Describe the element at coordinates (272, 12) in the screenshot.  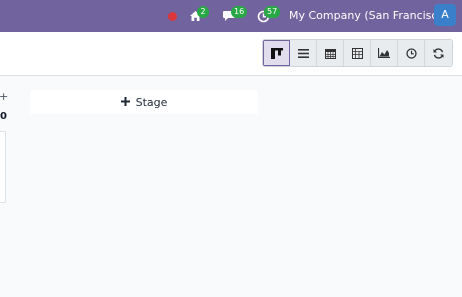
I see `clock-badge: 57` at that location.